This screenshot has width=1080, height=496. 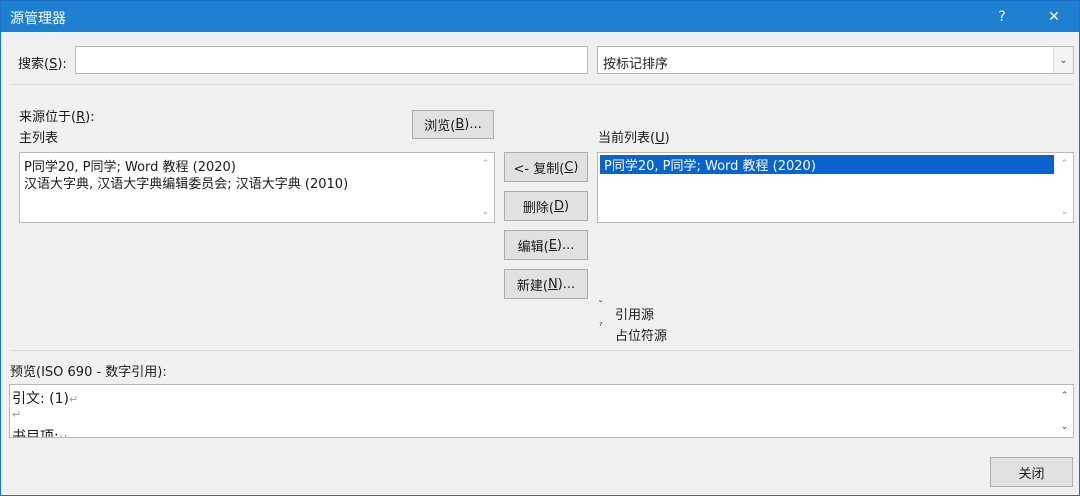 I want to click on placeholder-source-icon: ˀ, so click(x=601, y=326).